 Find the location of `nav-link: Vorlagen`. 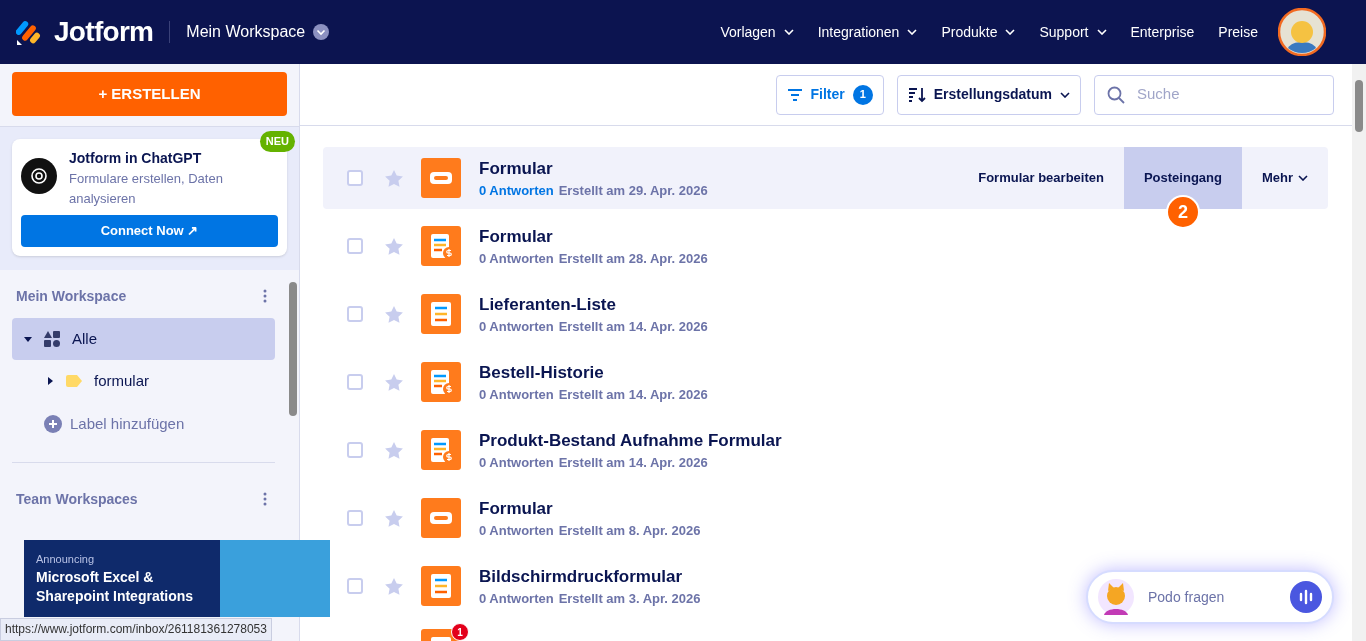

nav-link: Vorlagen is located at coordinates (757, 32).